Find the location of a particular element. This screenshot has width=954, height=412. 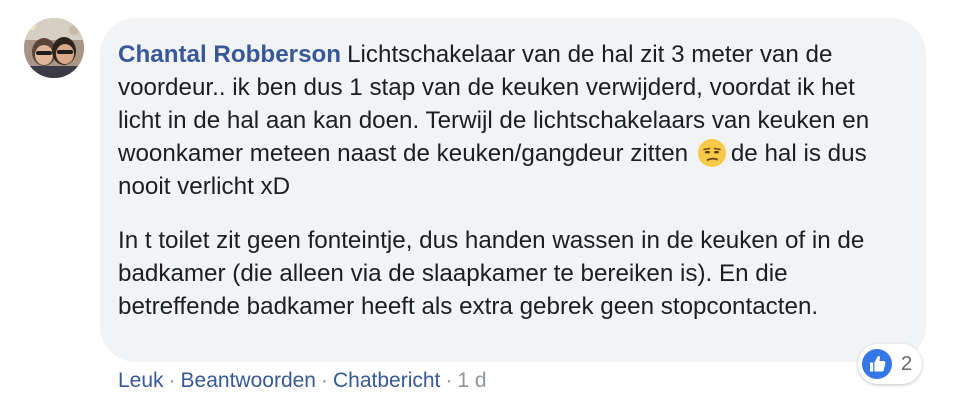

reaction-count: 2 is located at coordinates (907, 363).